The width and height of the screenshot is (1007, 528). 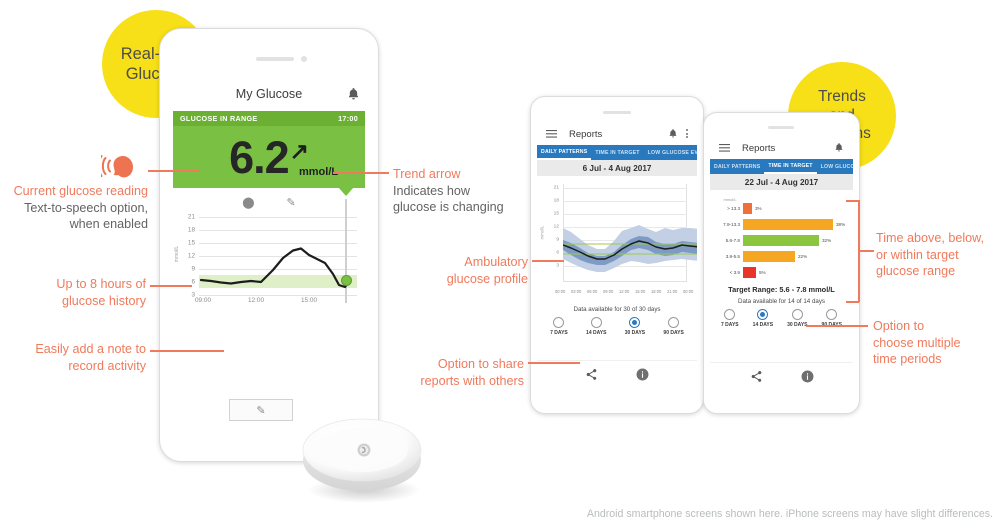 What do you see at coordinates (763, 325) in the screenshot?
I see `period-label: 14 DAYS` at bounding box center [763, 325].